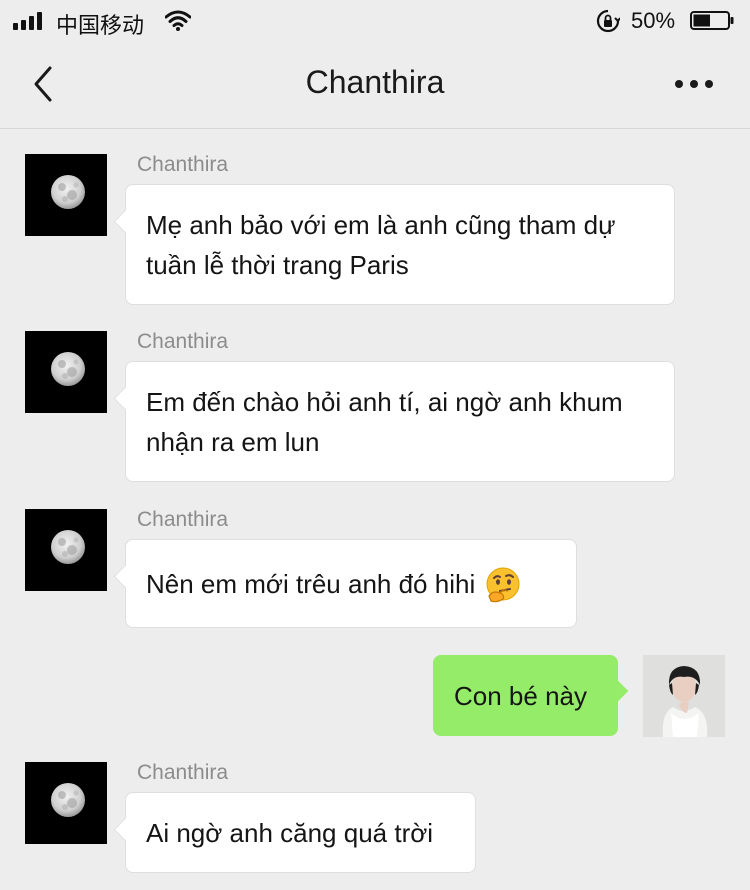 Image resolution: width=750 pixels, height=890 pixels. I want to click on thinking-face-emoji, so click(503, 585).